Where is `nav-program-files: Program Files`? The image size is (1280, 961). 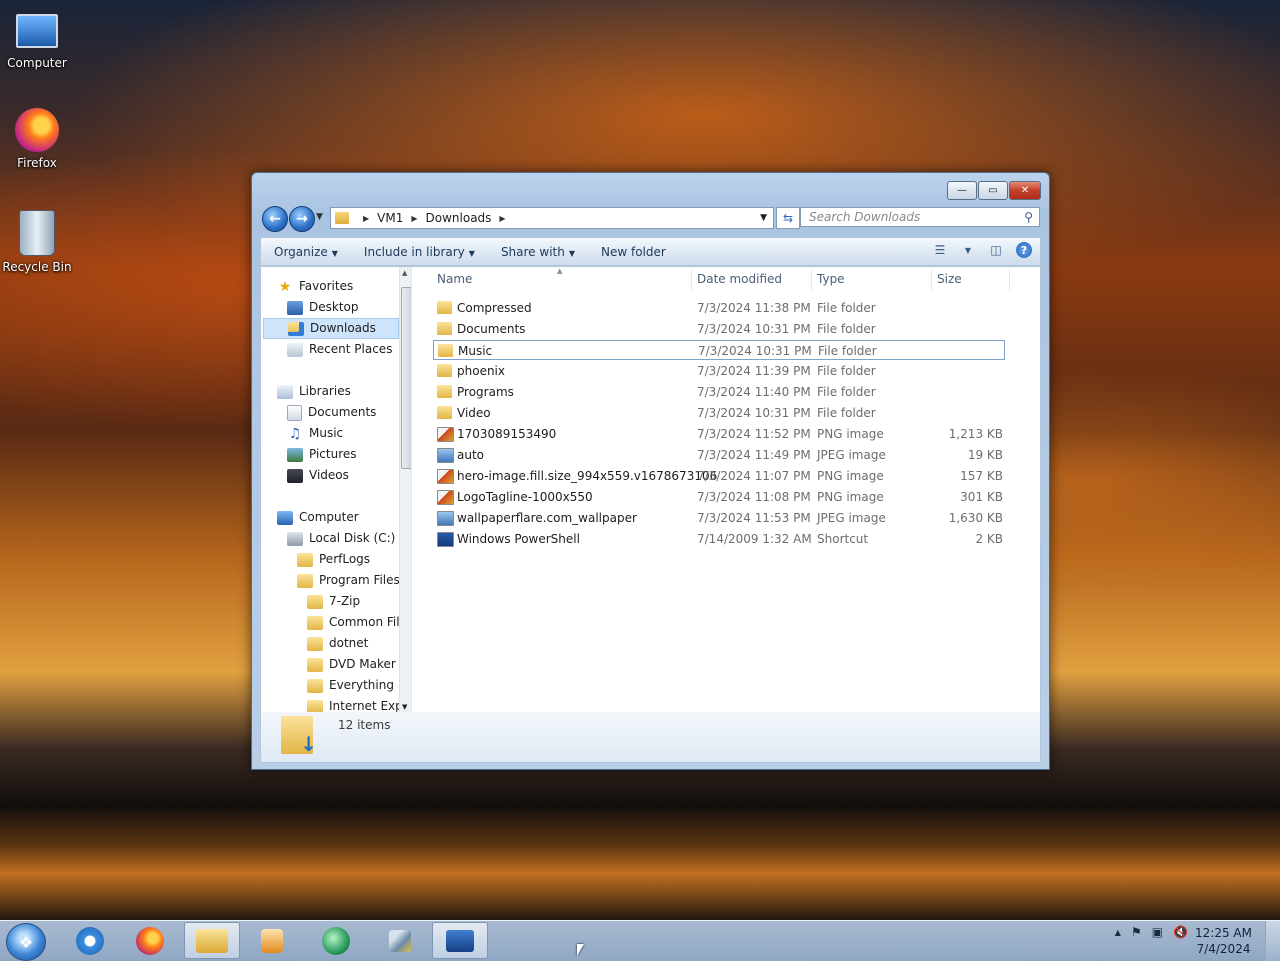 nav-program-files: Program Files is located at coordinates (348, 580).